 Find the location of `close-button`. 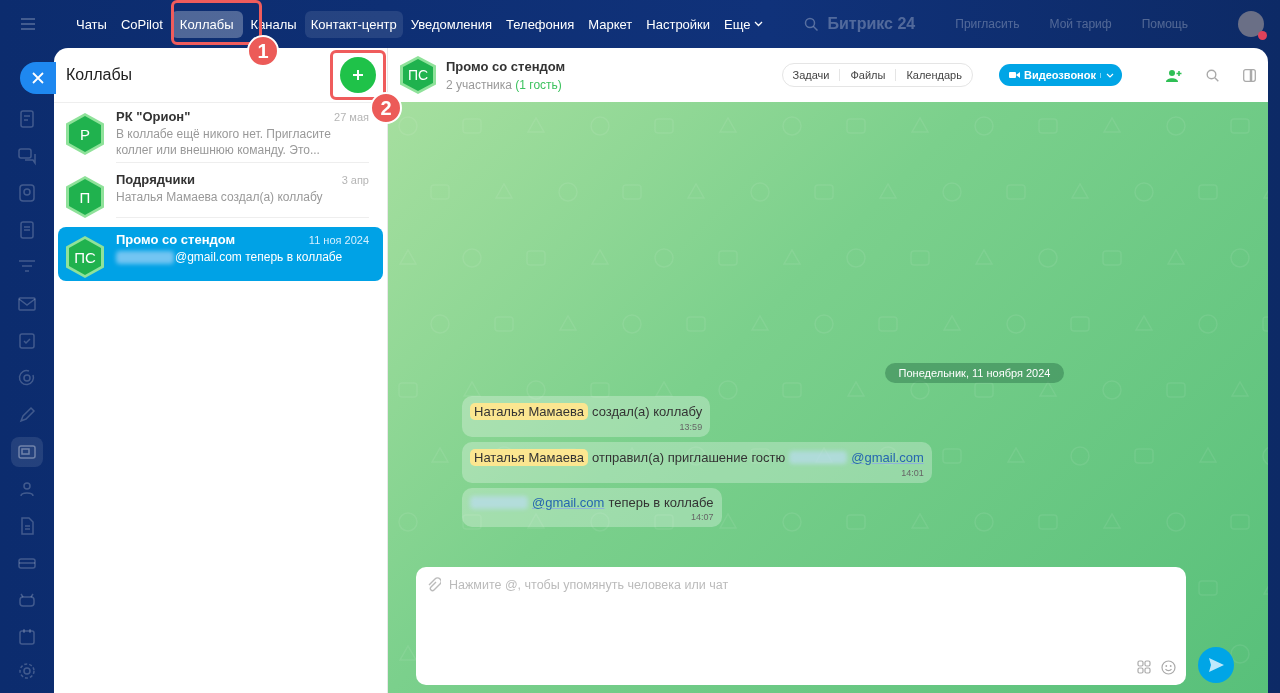

close-button is located at coordinates (38, 78).